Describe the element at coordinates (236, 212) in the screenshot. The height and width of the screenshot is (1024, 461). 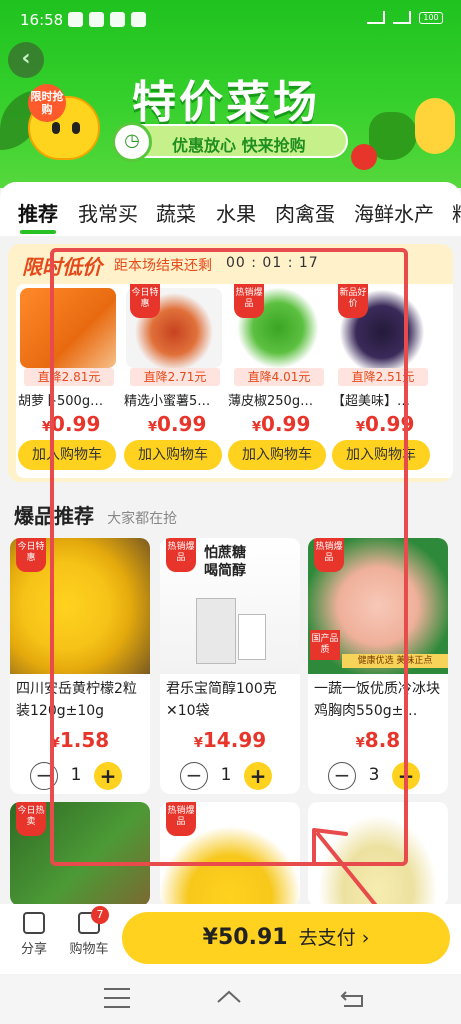
I see `tab-fruit: 水果` at that location.